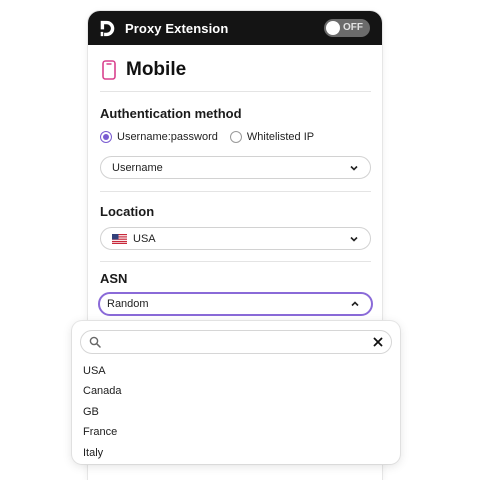  I want to click on asn-select: Random, so click(235, 304).